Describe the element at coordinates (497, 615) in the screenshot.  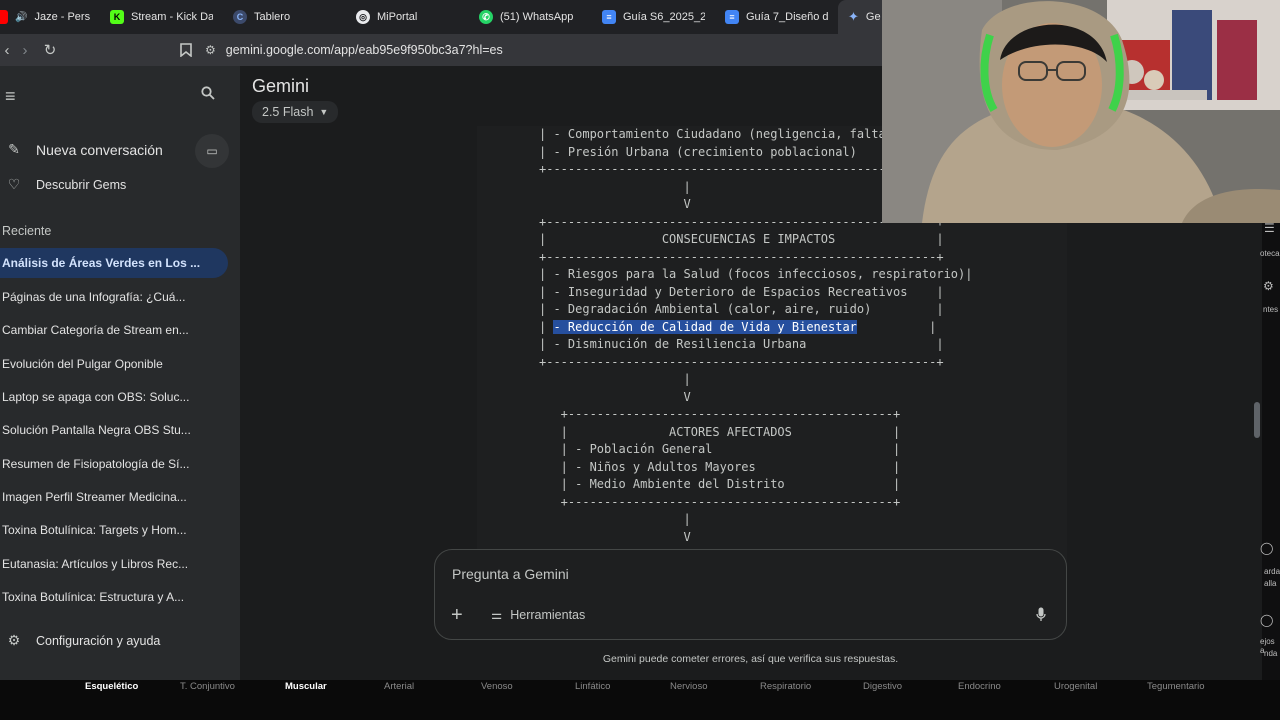
I see `tools-icon: ⚌` at that location.